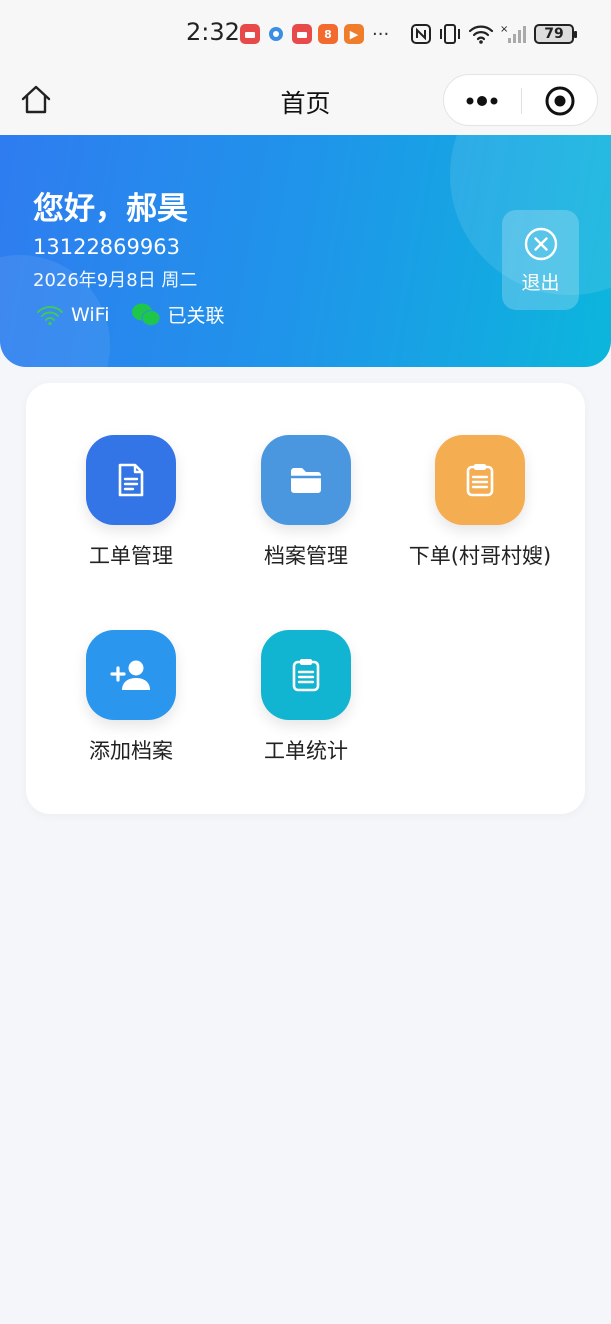 The image size is (611, 1324). Describe the element at coordinates (540, 282) in the screenshot. I see `logout-label: 退出` at that location.